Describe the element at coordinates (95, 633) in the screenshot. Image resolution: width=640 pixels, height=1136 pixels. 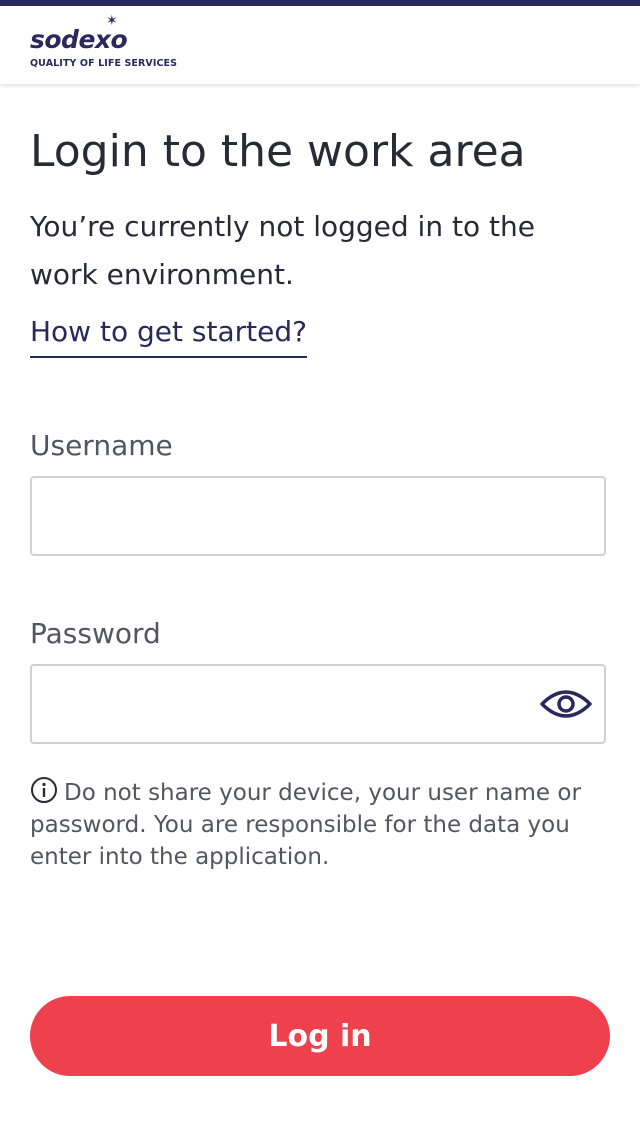
I see `password-label: Password` at that location.